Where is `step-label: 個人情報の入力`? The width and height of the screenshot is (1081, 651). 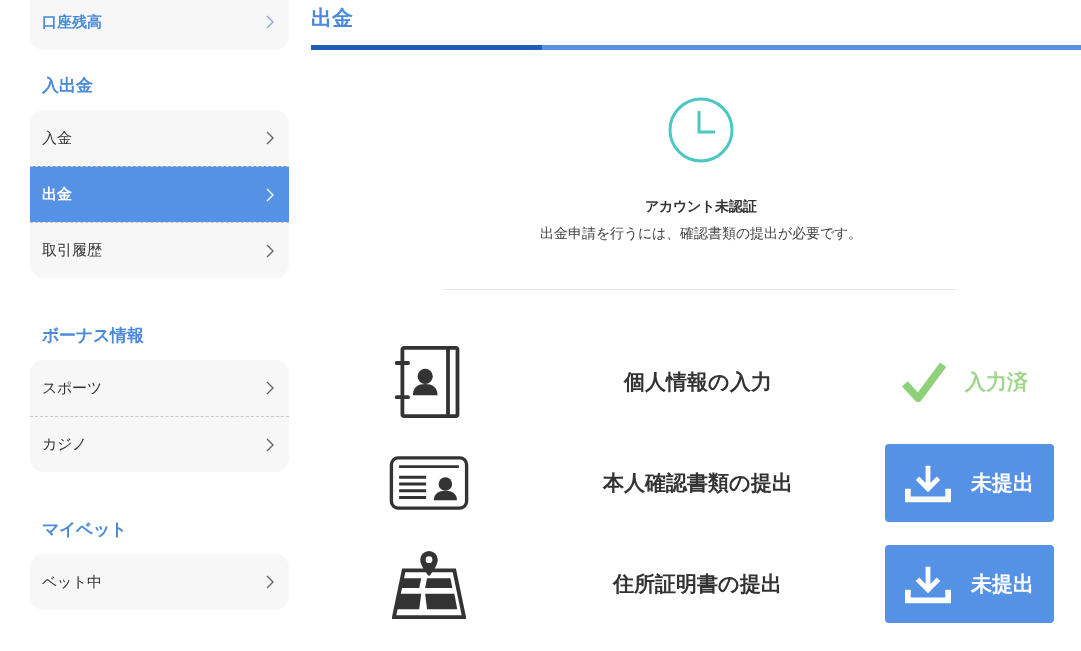
step-label: 個人情報の入力 is located at coordinates (697, 382).